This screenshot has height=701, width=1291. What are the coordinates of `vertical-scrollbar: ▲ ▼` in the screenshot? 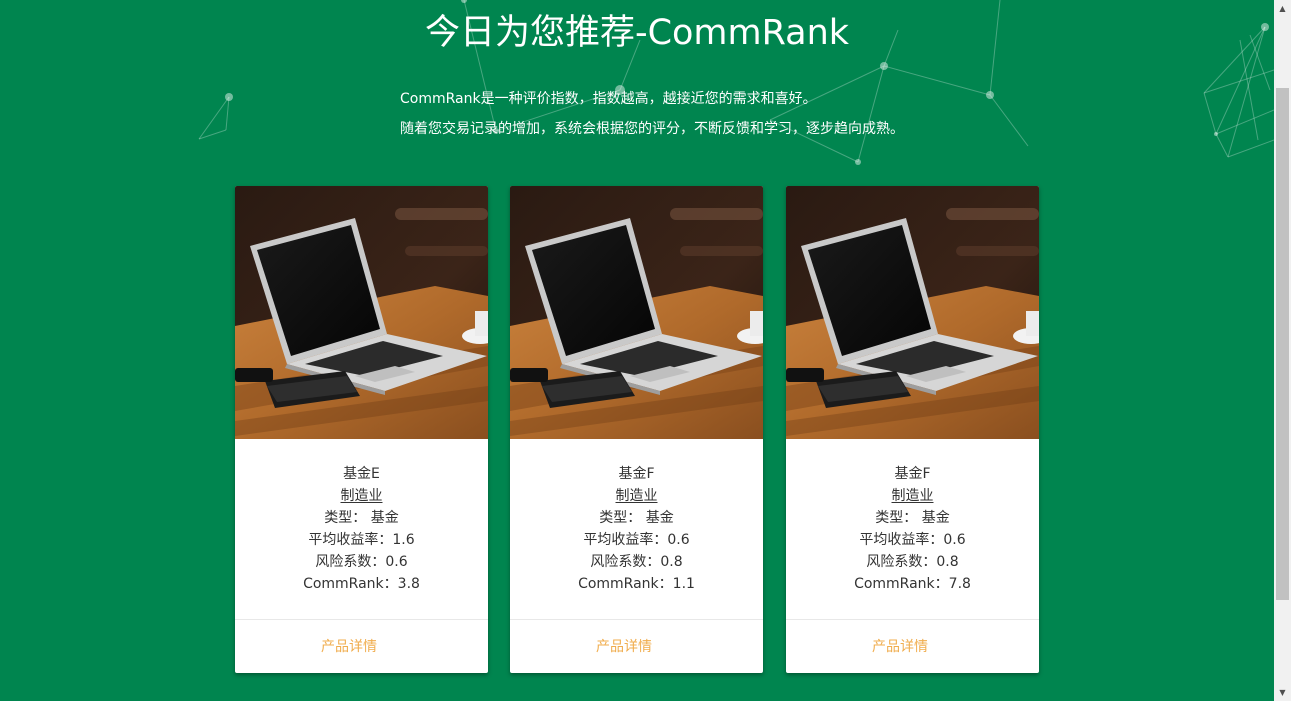 It's located at (1282, 350).